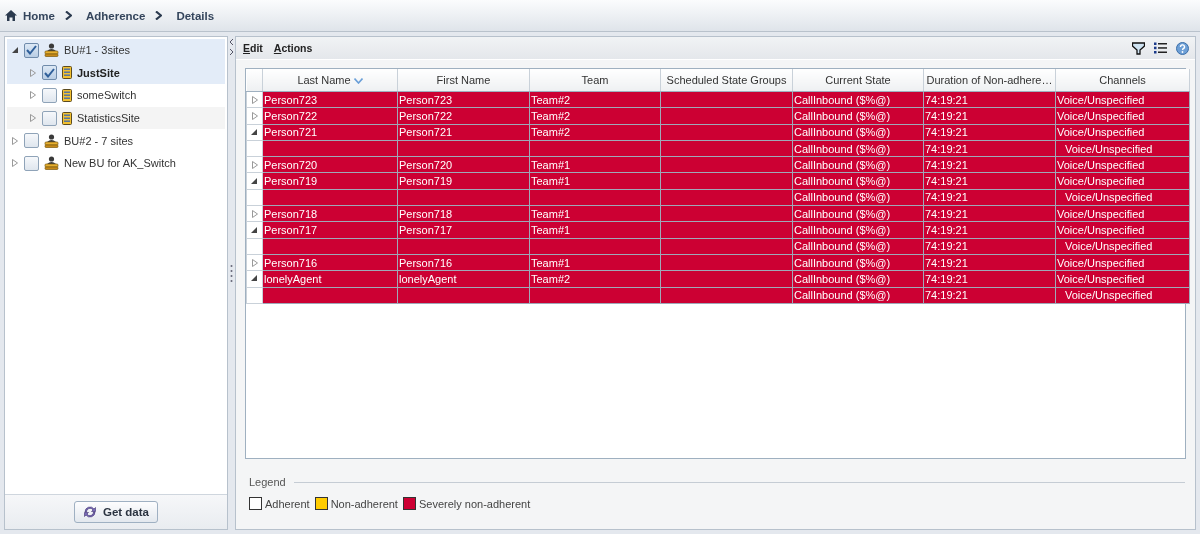 The height and width of the screenshot is (534, 1200). What do you see at coordinates (330, 80) in the screenshot?
I see `column-header: Last Name` at bounding box center [330, 80].